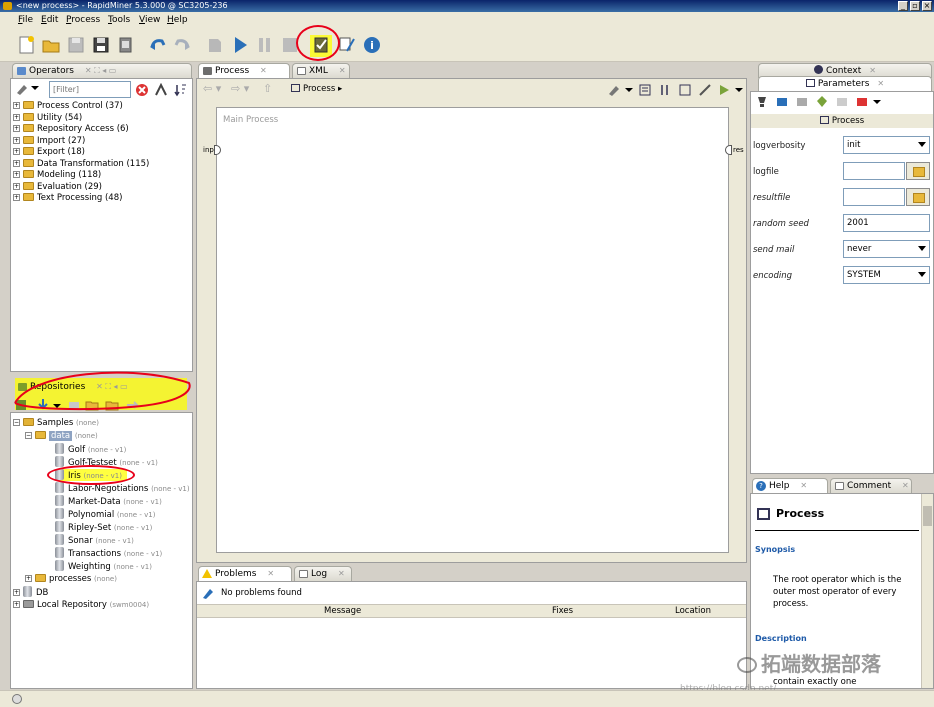 The width and height of the screenshot is (934, 707). Describe the element at coordinates (119, 20) in the screenshot. I see `menu-tools: Tools` at that location.